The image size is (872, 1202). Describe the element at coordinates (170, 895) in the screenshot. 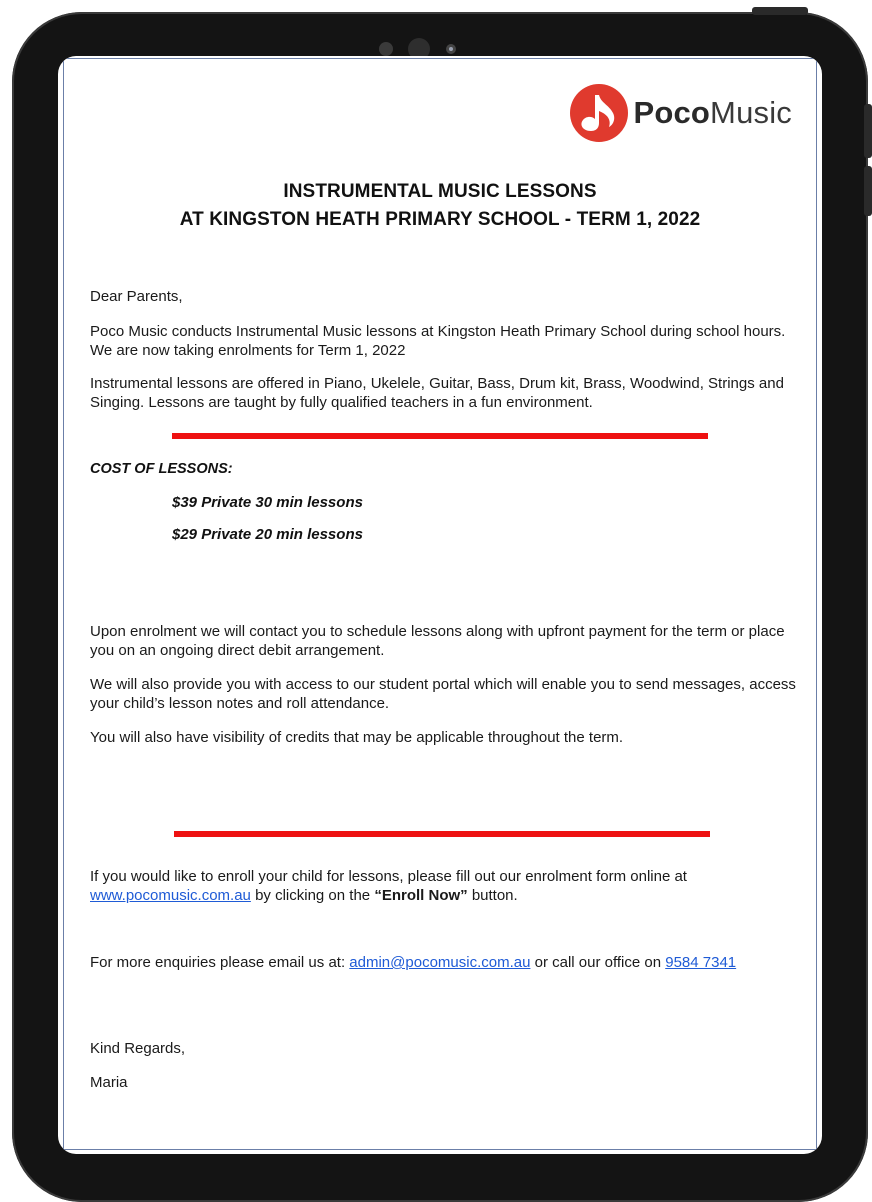

I see `website-link: www.pocomusic.com.au` at that location.